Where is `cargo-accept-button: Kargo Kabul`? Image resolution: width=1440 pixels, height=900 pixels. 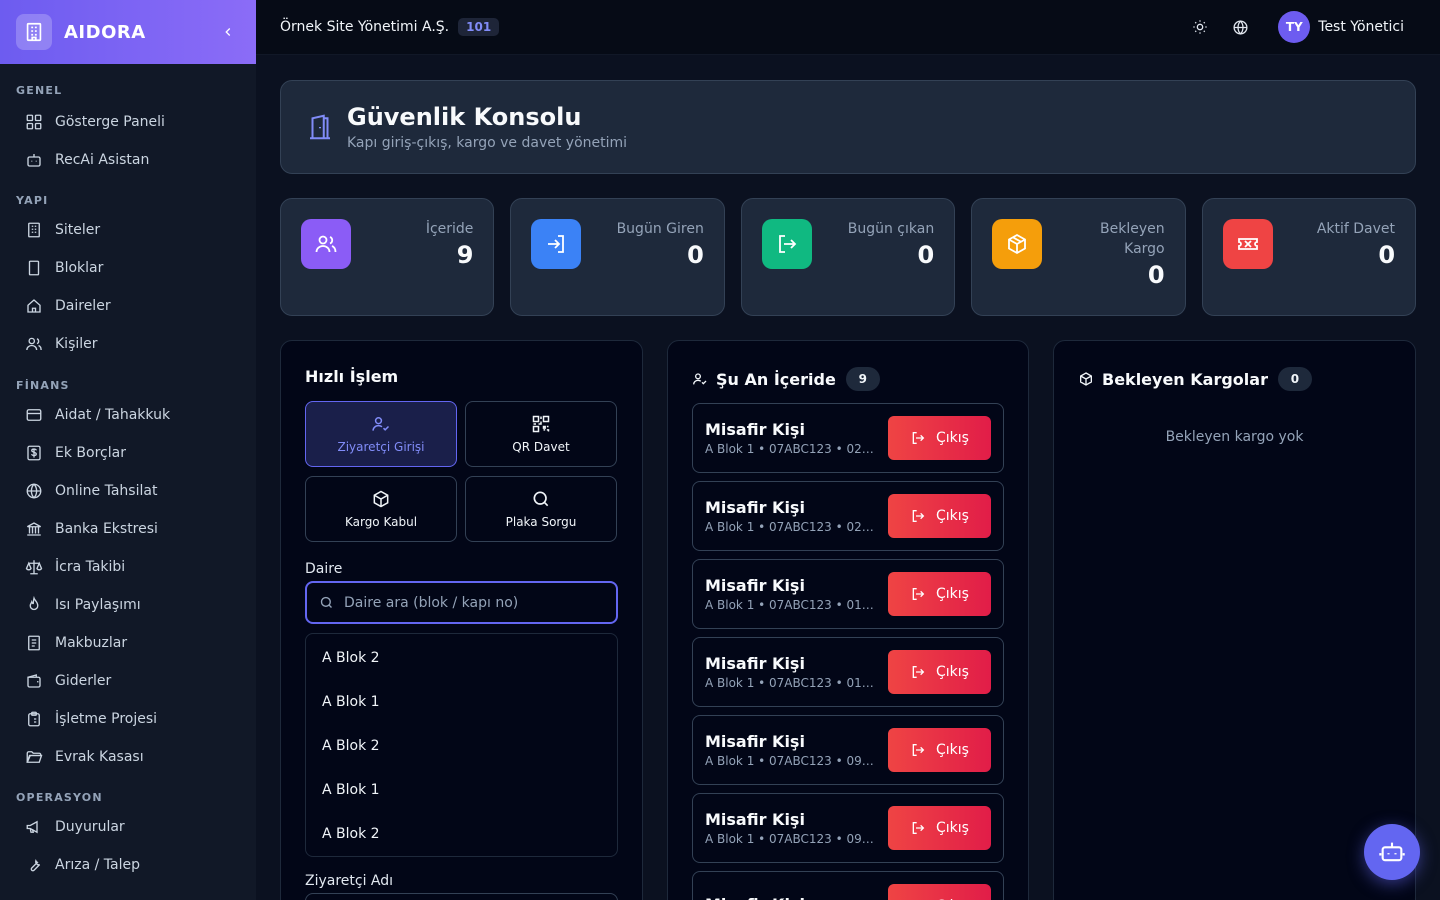
cargo-accept-button: Kargo Kabul is located at coordinates (381, 509).